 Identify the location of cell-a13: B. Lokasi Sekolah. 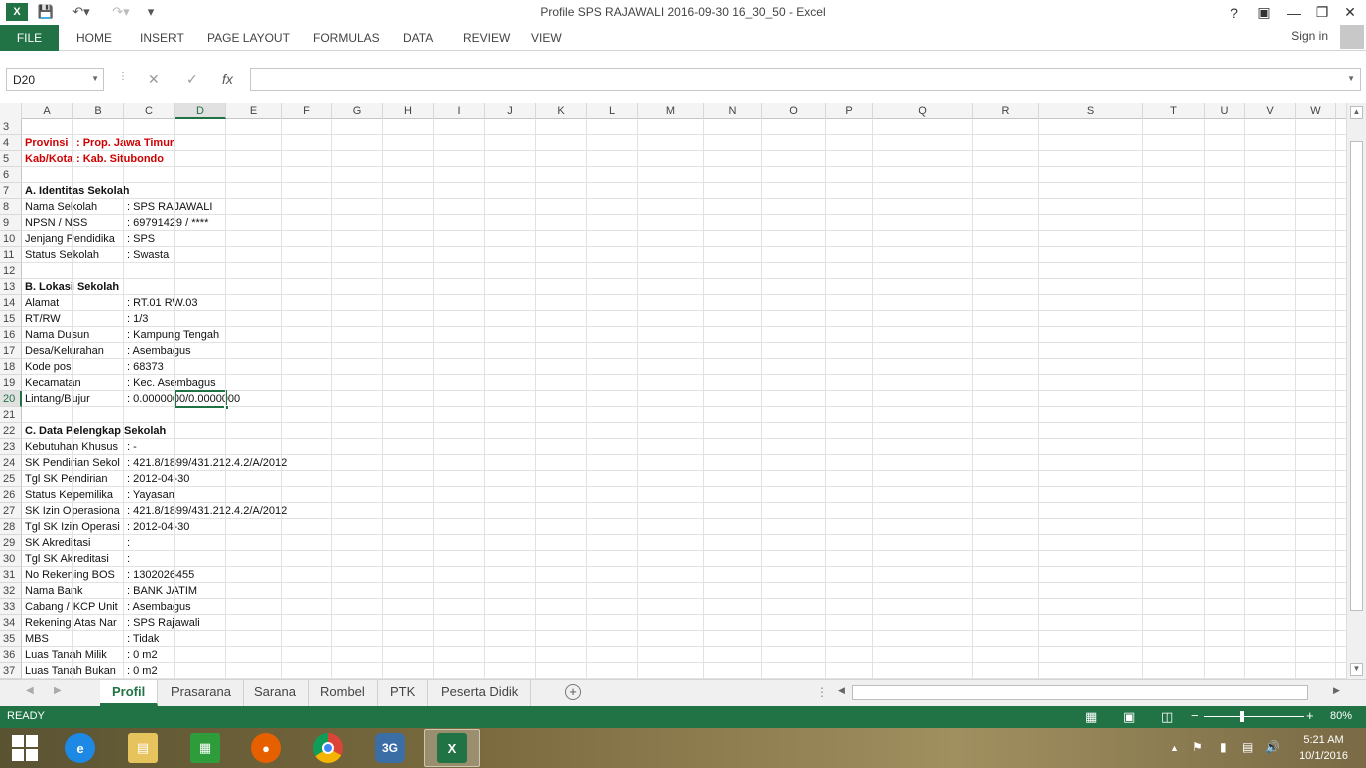
(70, 287).